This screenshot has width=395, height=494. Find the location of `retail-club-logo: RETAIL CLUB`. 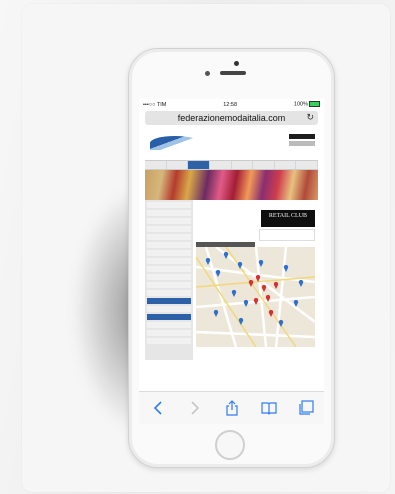

retail-club-logo: RETAIL CLUB is located at coordinates (288, 218).